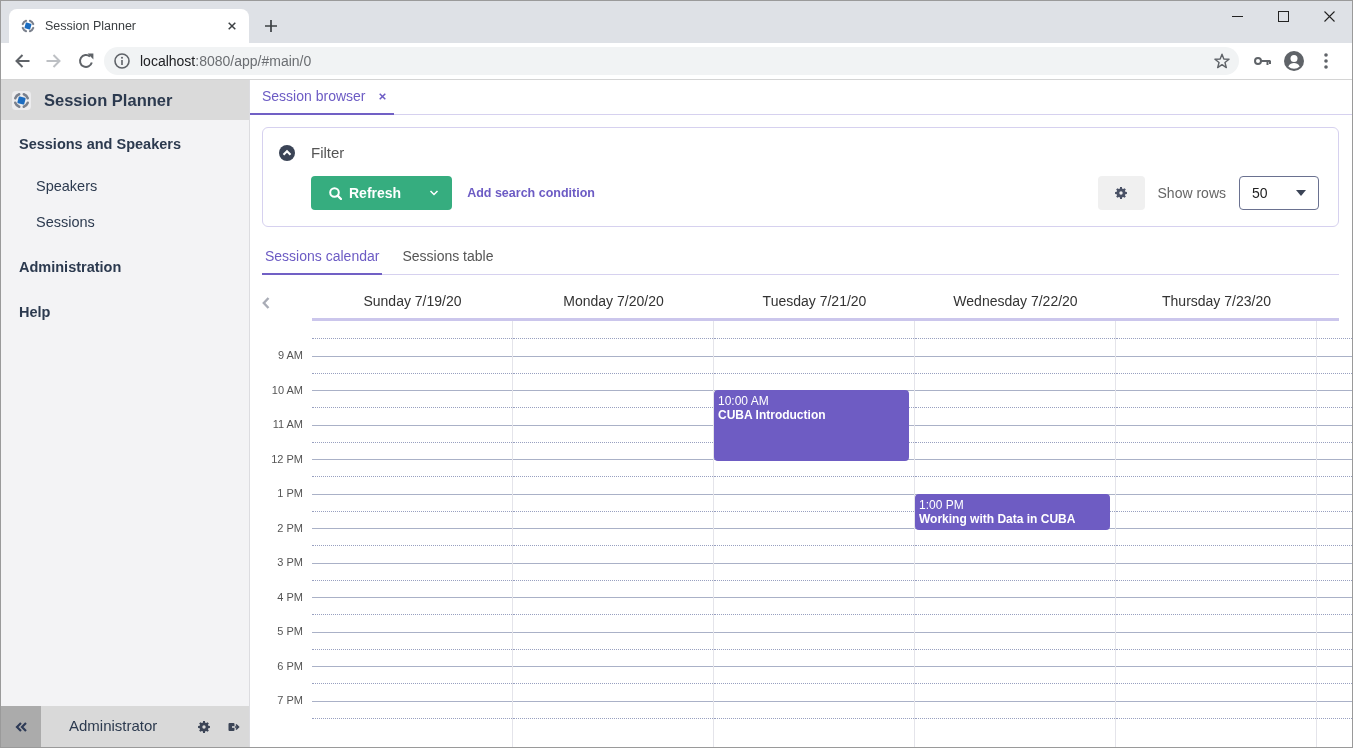 The height and width of the screenshot is (748, 1353). Describe the element at coordinates (322, 257) in the screenshot. I see `view-tab: Sessions calendar` at that location.